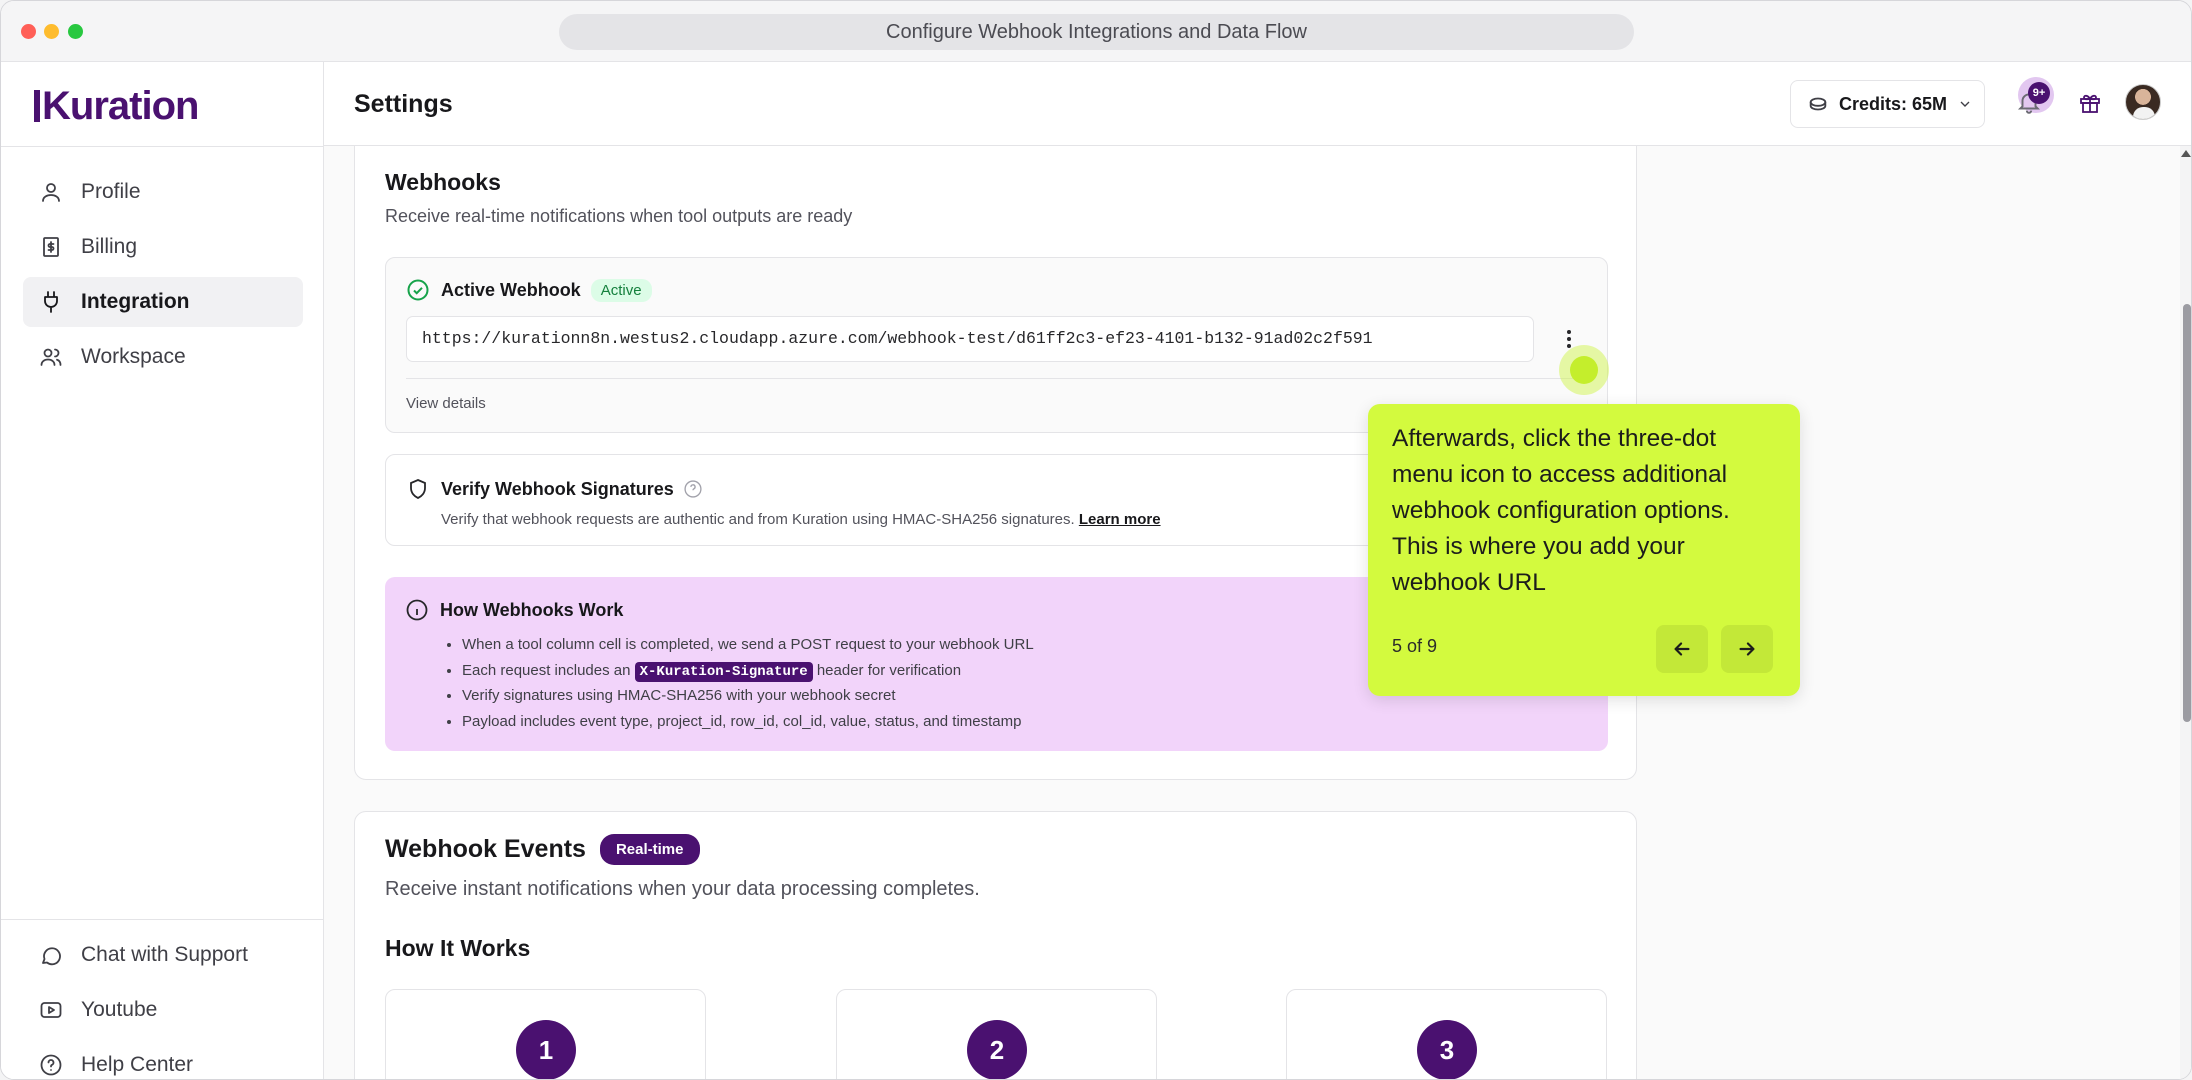 This screenshot has height=1080, width=2192. Describe the element at coordinates (135, 301) in the screenshot. I see `sidebar-item-label: Integration` at that location.